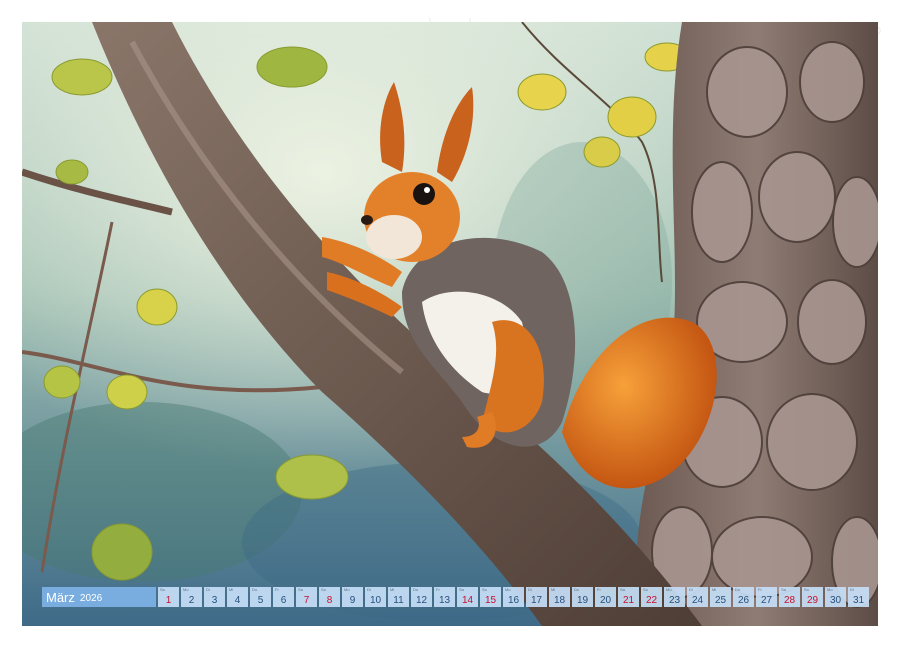 The height and width of the screenshot is (648, 899). What do you see at coordinates (743, 600) in the screenshot?
I see `day-number: 26` at bounding box center [743, 600].